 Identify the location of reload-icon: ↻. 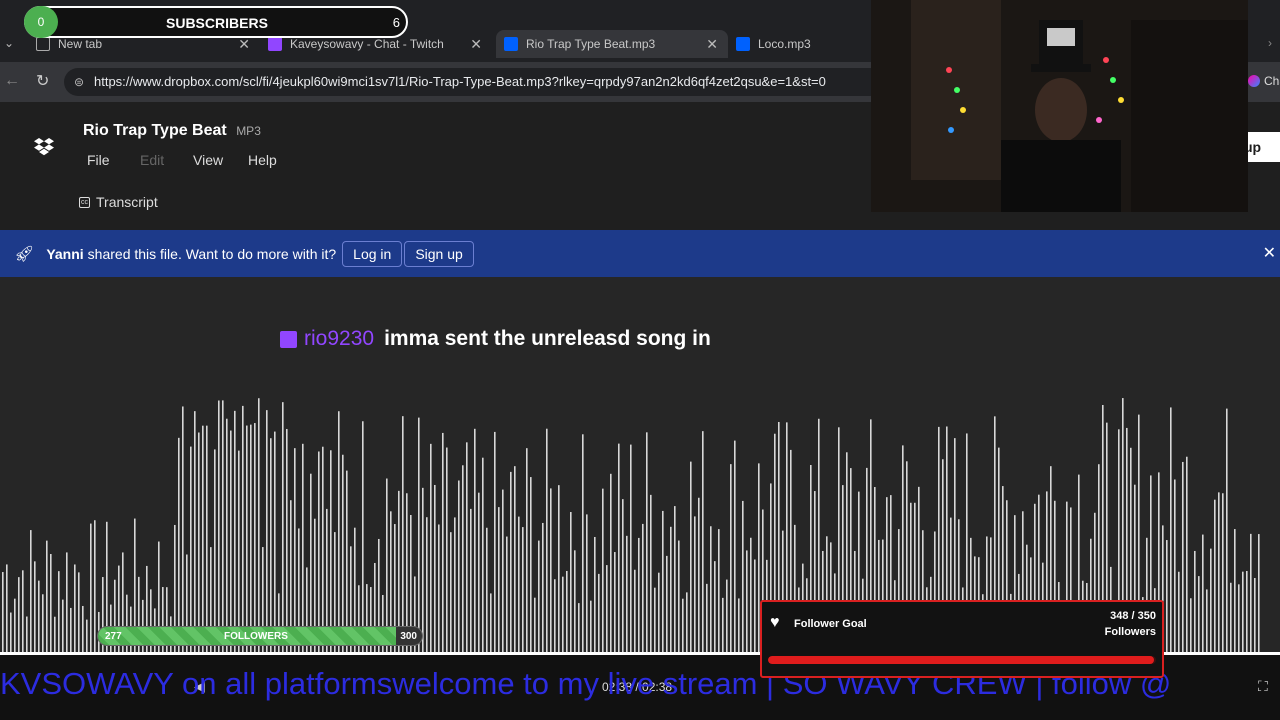
(42, 81).